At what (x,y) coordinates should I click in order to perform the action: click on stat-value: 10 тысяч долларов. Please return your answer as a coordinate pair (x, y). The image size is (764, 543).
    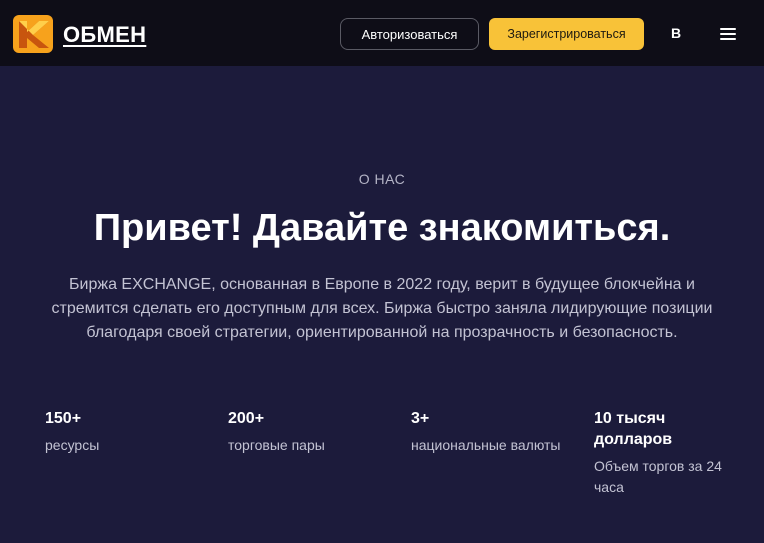
    Looking at the image, I should click on (633, 429).